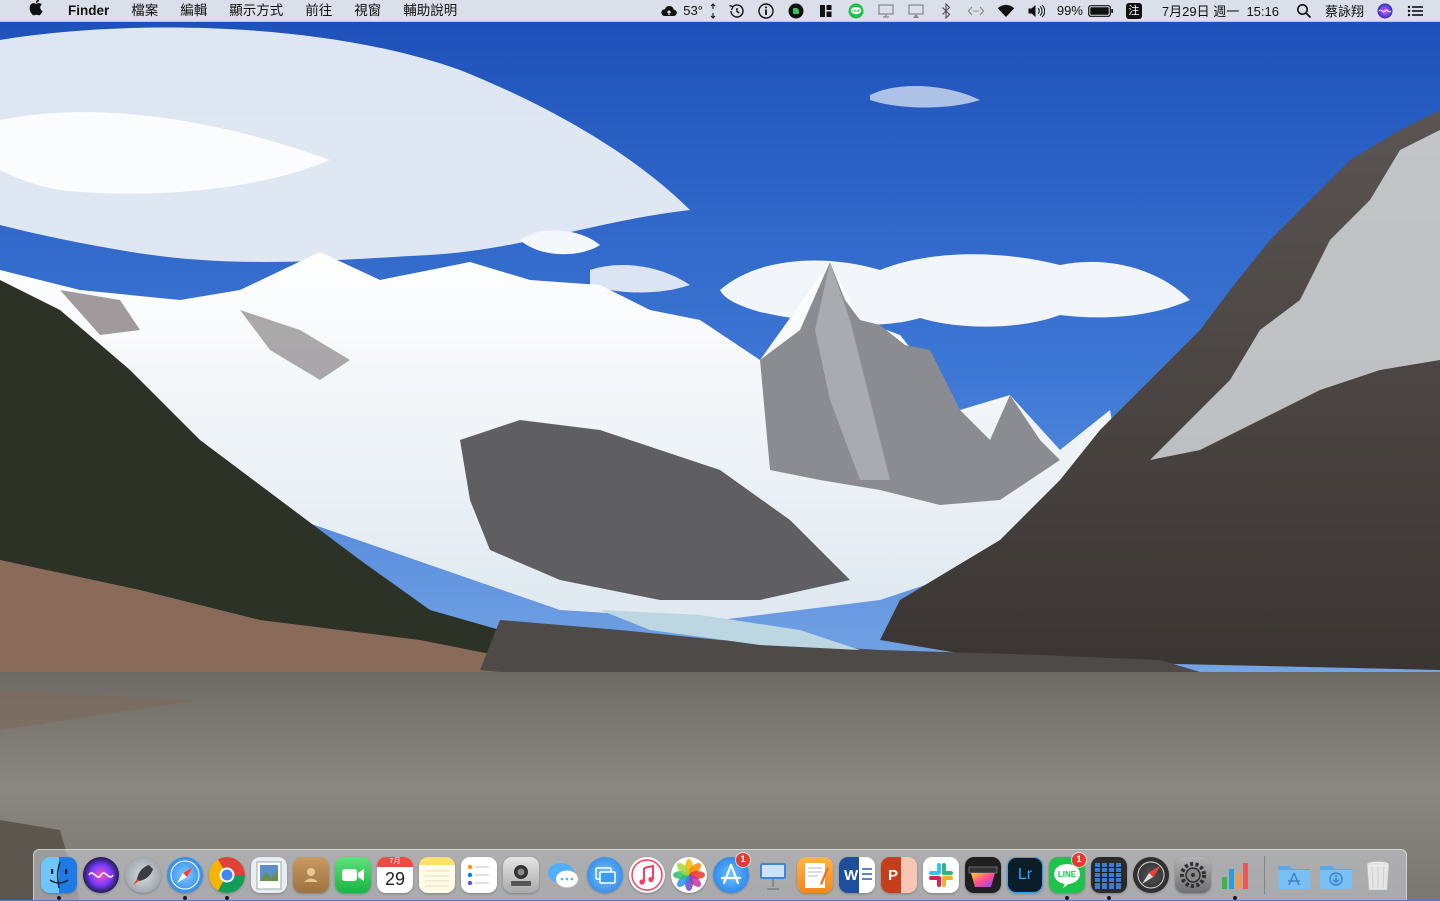 This screenshot has width=1440, height=901. I want to click on numbers-icon, so click(1235, 875).